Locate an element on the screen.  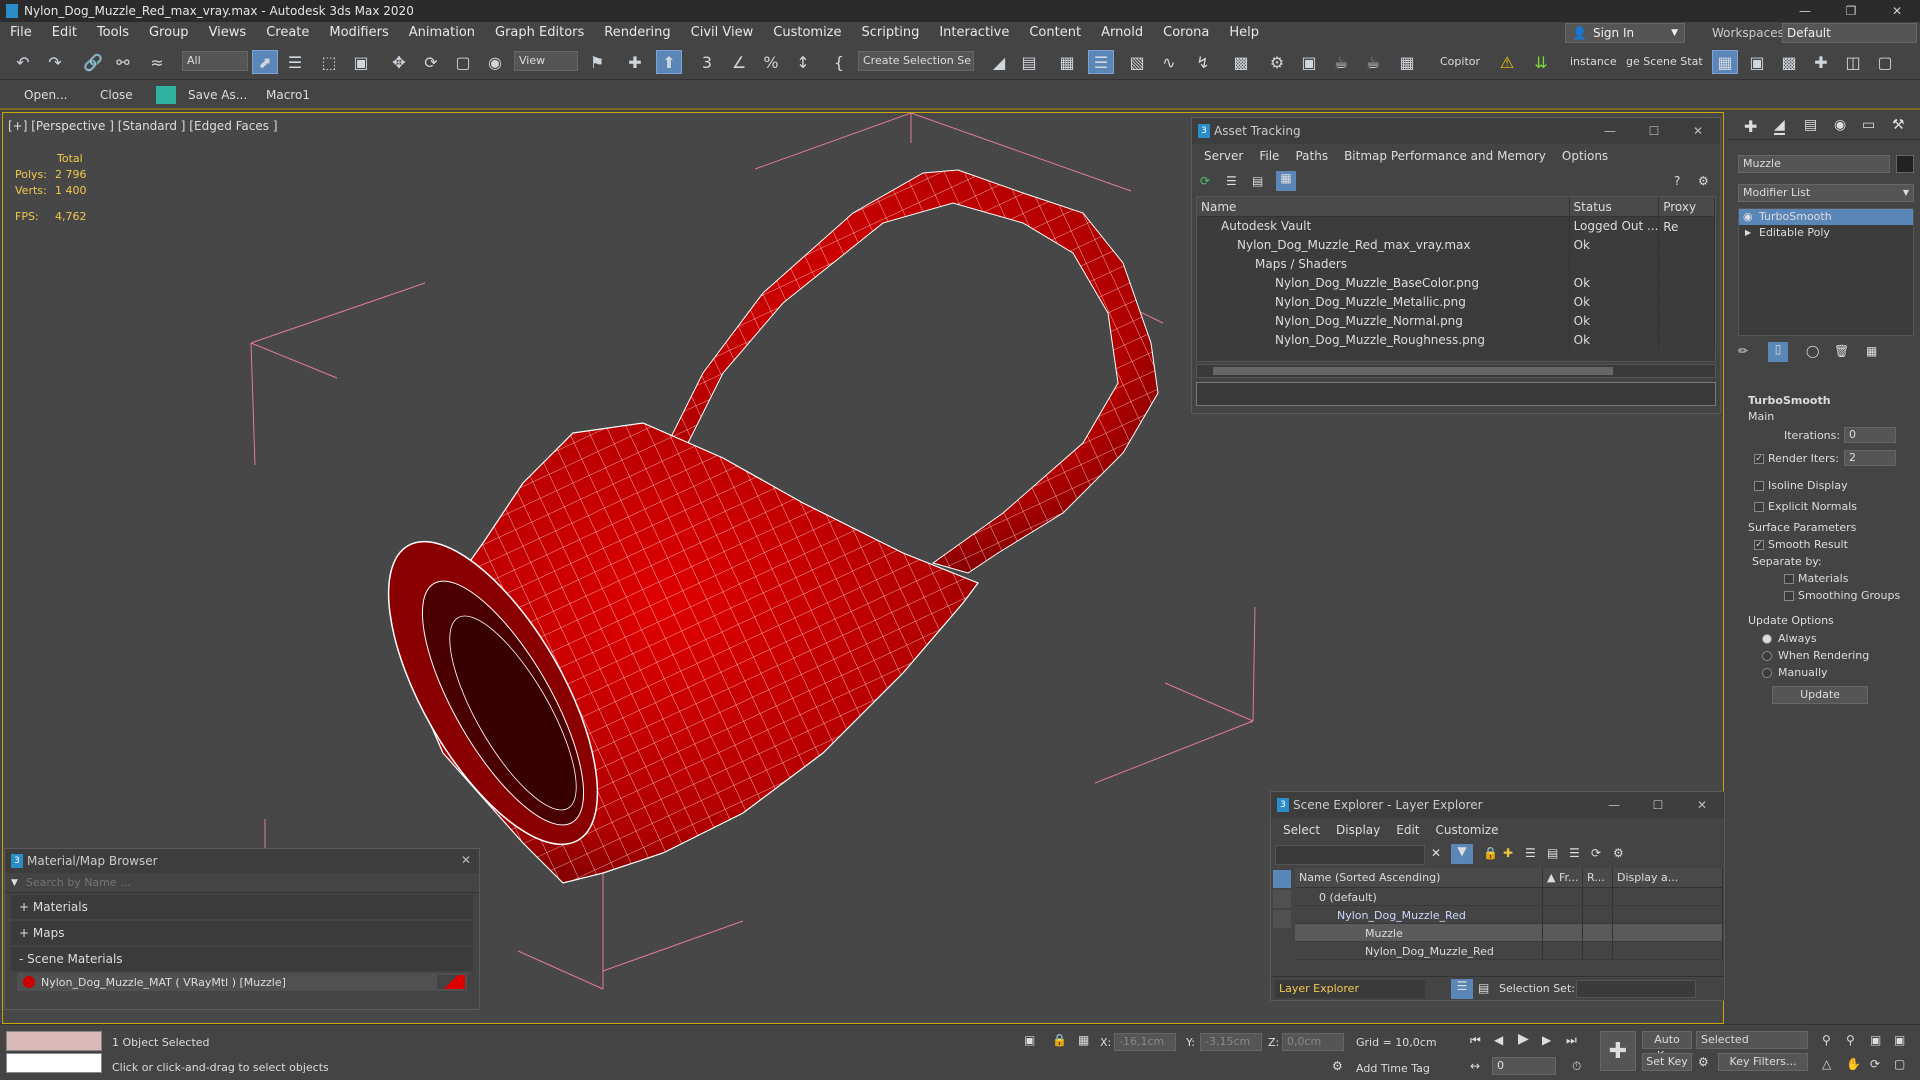
table-row: Nylon_Dog_Muzzle_Metallic.png Ok is located at coordinates (1456, 302).